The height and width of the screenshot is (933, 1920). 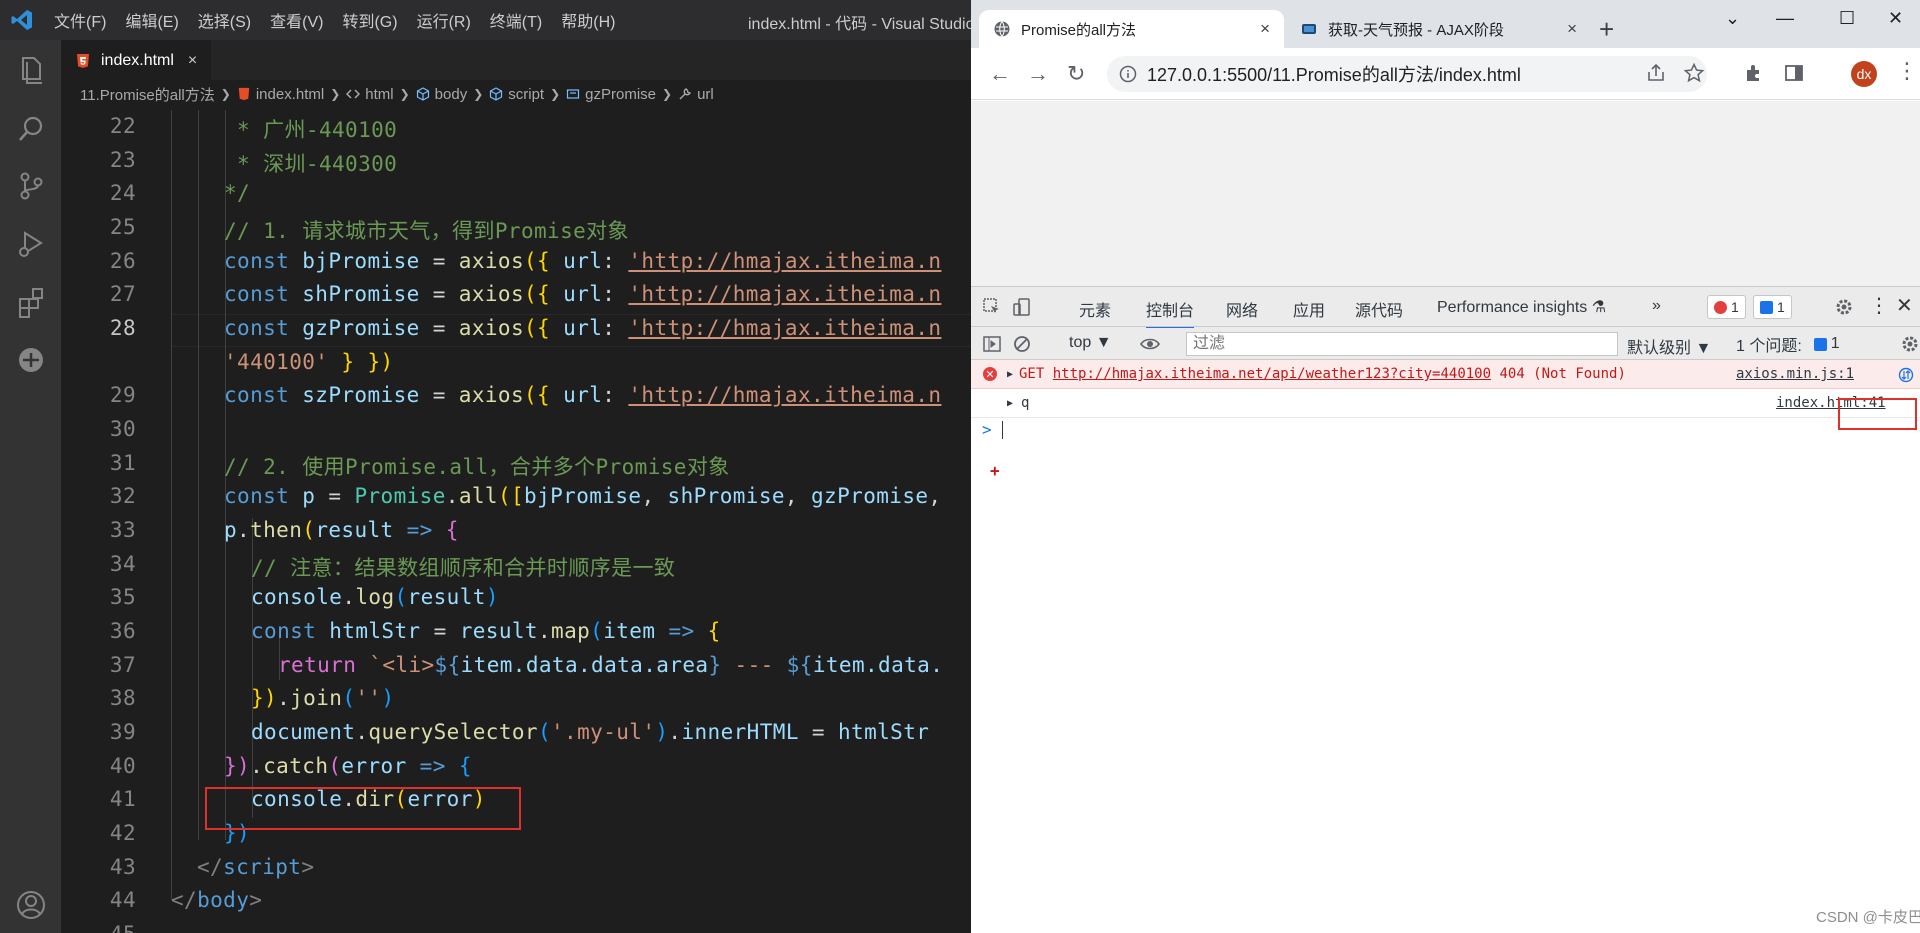 I want to click on error-count-badge: 1, so click(x=1726, y=307).